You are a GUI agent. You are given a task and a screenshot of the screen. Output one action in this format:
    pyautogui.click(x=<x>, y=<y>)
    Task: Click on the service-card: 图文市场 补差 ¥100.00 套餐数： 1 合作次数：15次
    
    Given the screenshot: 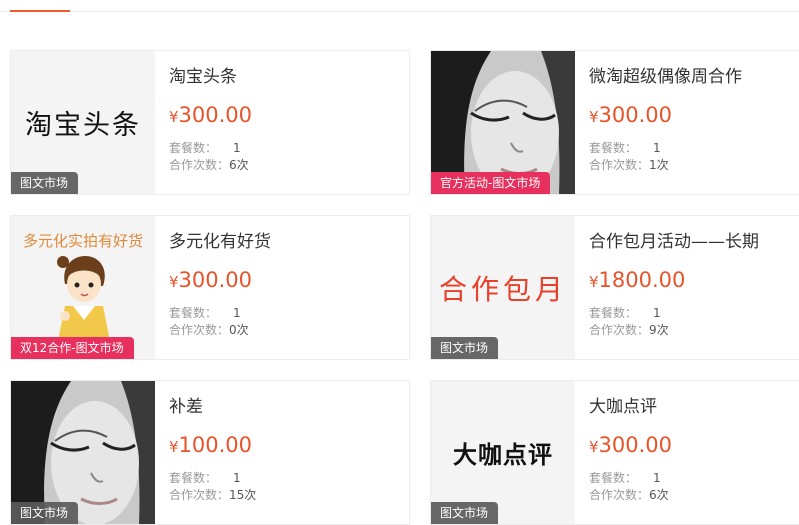 What is the action you would take?
    pyautogui.click(x=210, y=452)
    